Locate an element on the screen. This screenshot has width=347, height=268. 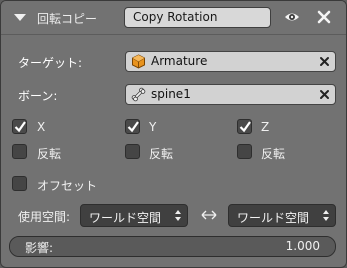
axis-z-label: Z is located at coordinates (265, 127).